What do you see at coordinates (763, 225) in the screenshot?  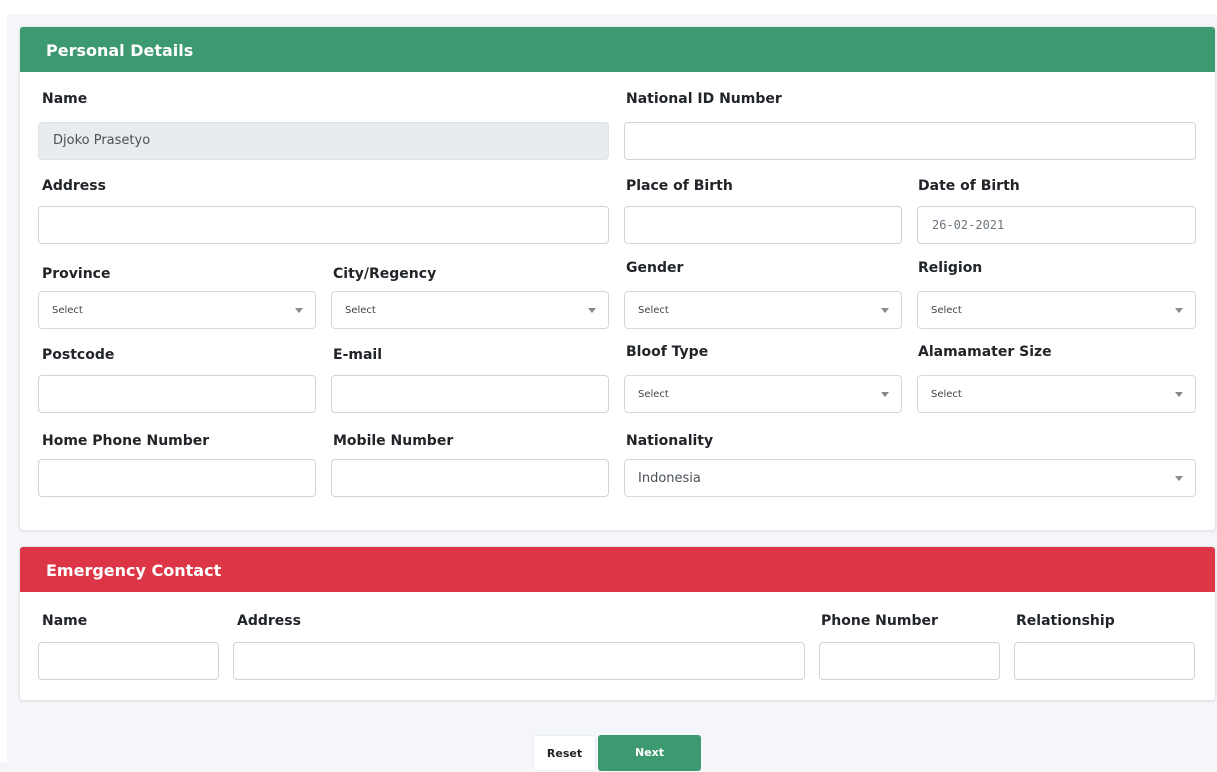 I see `place-of-birth-field` at bounding box center [763, 225].